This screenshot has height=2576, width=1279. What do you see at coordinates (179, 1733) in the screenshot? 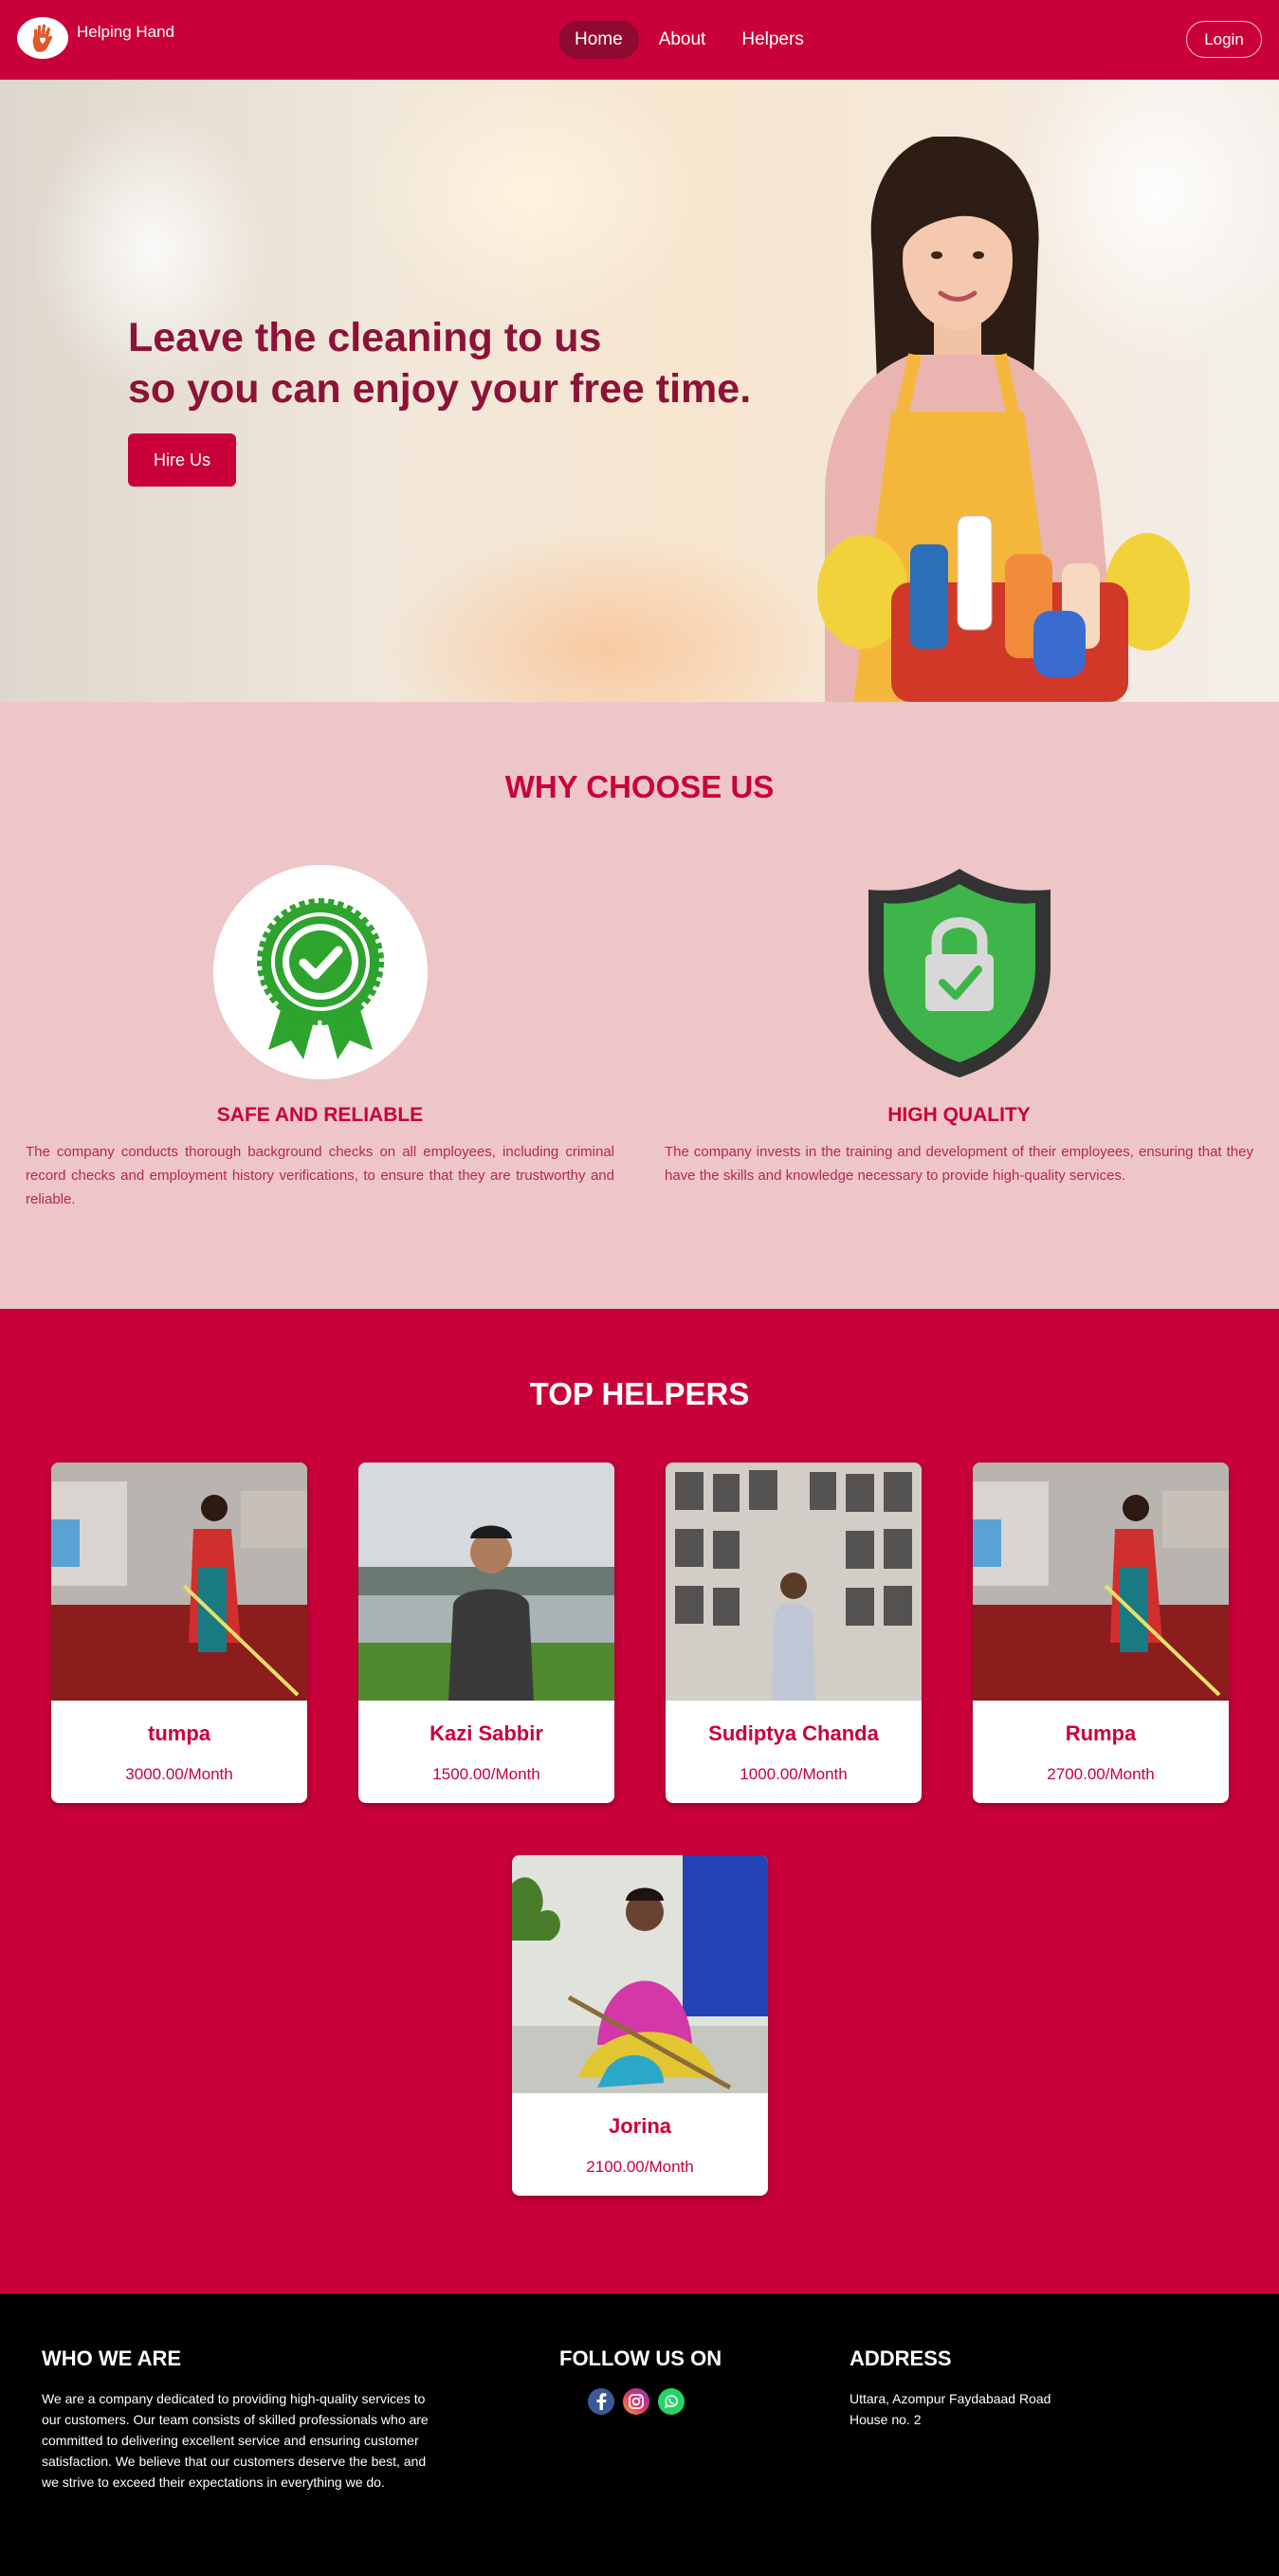
I see `helper-name: tumpa` at bounding box center [179, 1733].